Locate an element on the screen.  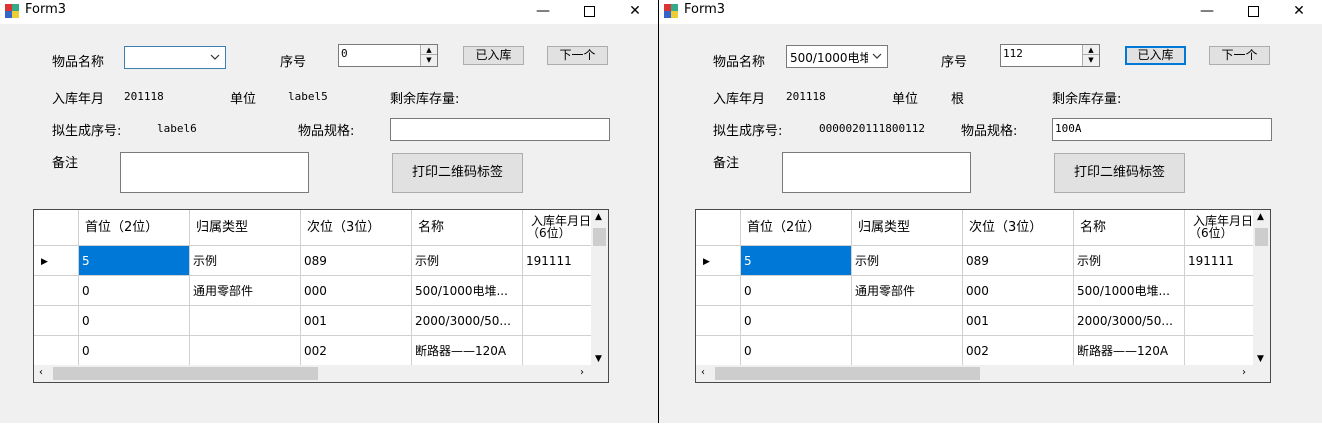
seq-numeric-input: 112 ▲ ▼ is located at coordinates (1050, 55).